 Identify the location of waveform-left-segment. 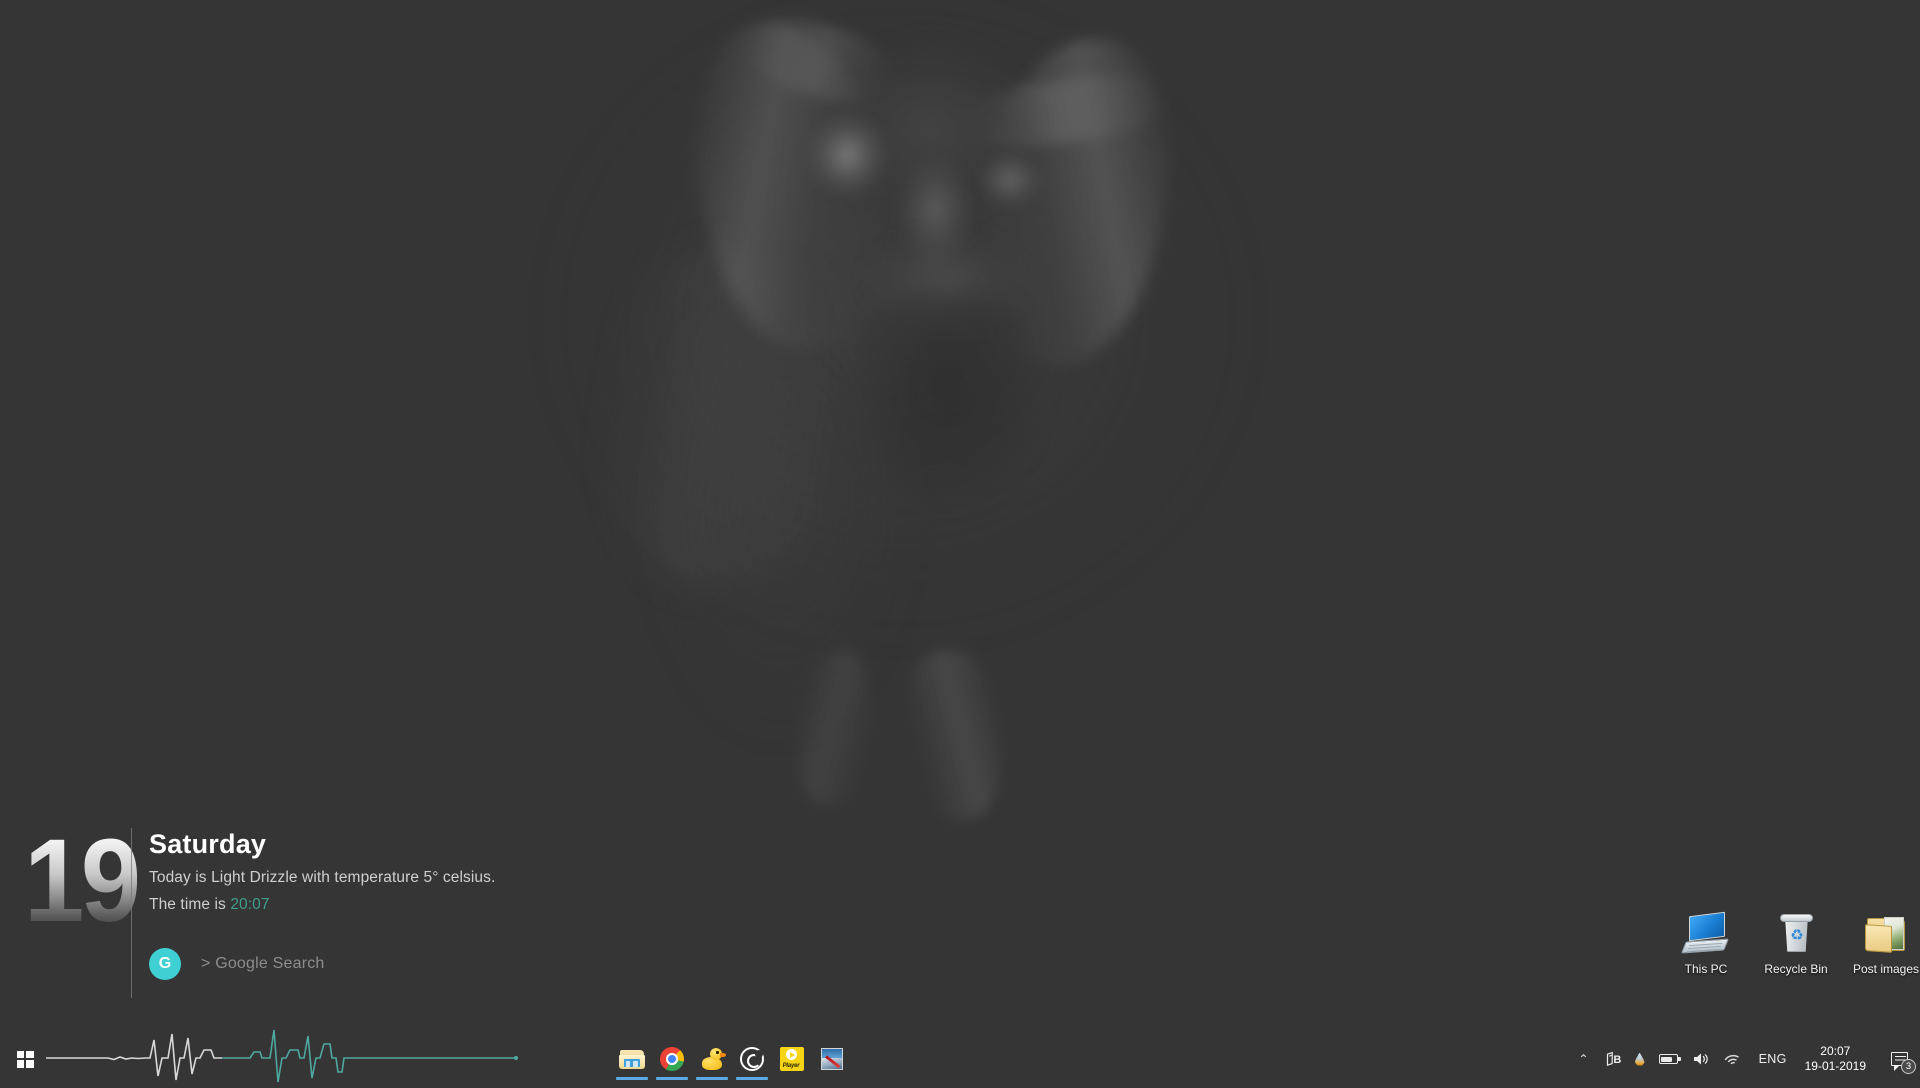
(134, 1057).